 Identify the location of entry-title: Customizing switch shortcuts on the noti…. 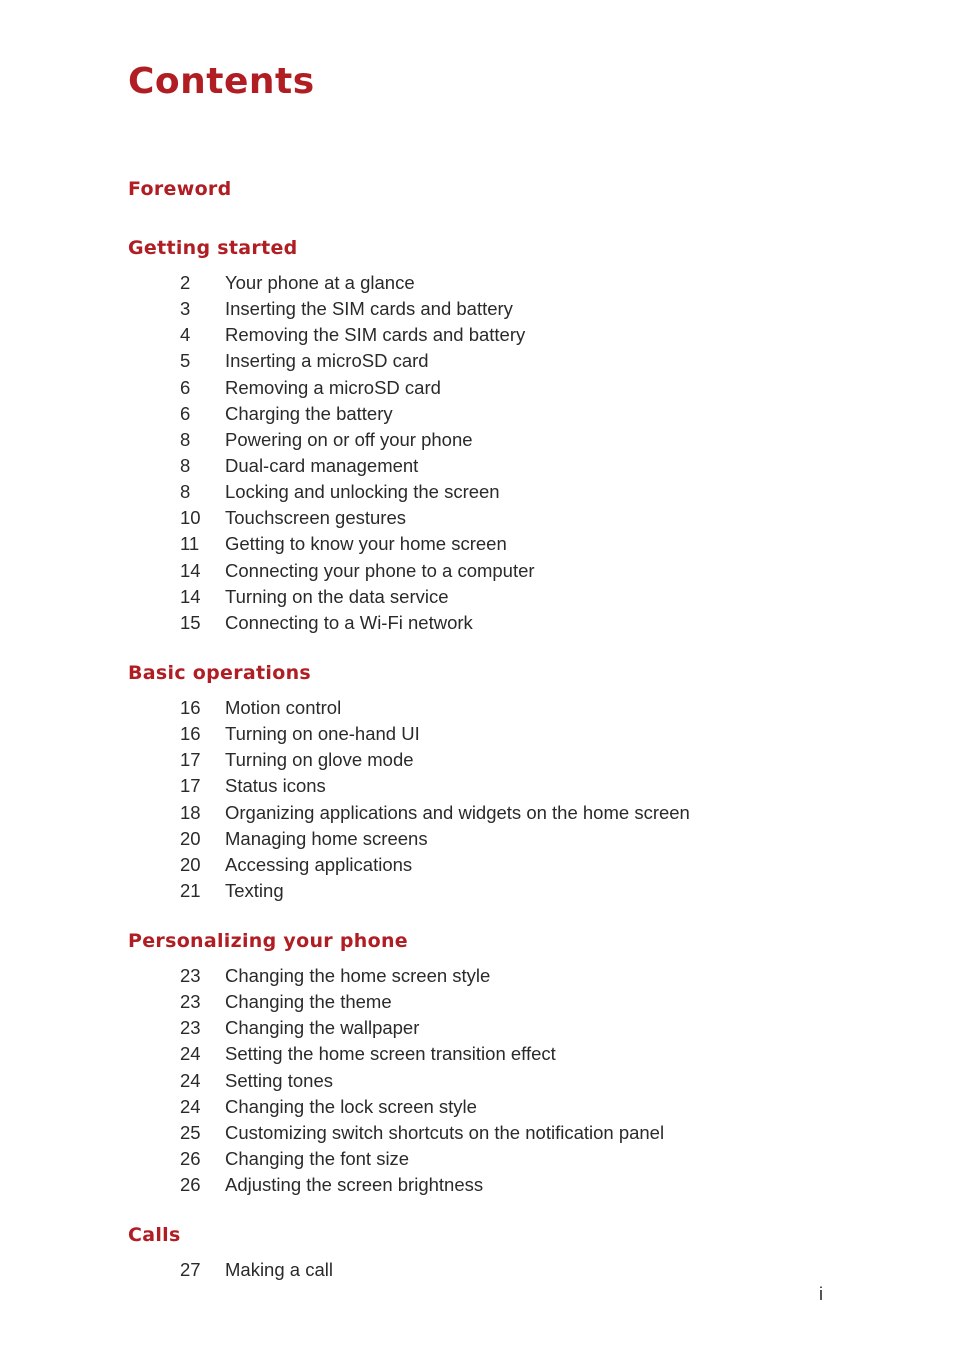
(445, 1132).